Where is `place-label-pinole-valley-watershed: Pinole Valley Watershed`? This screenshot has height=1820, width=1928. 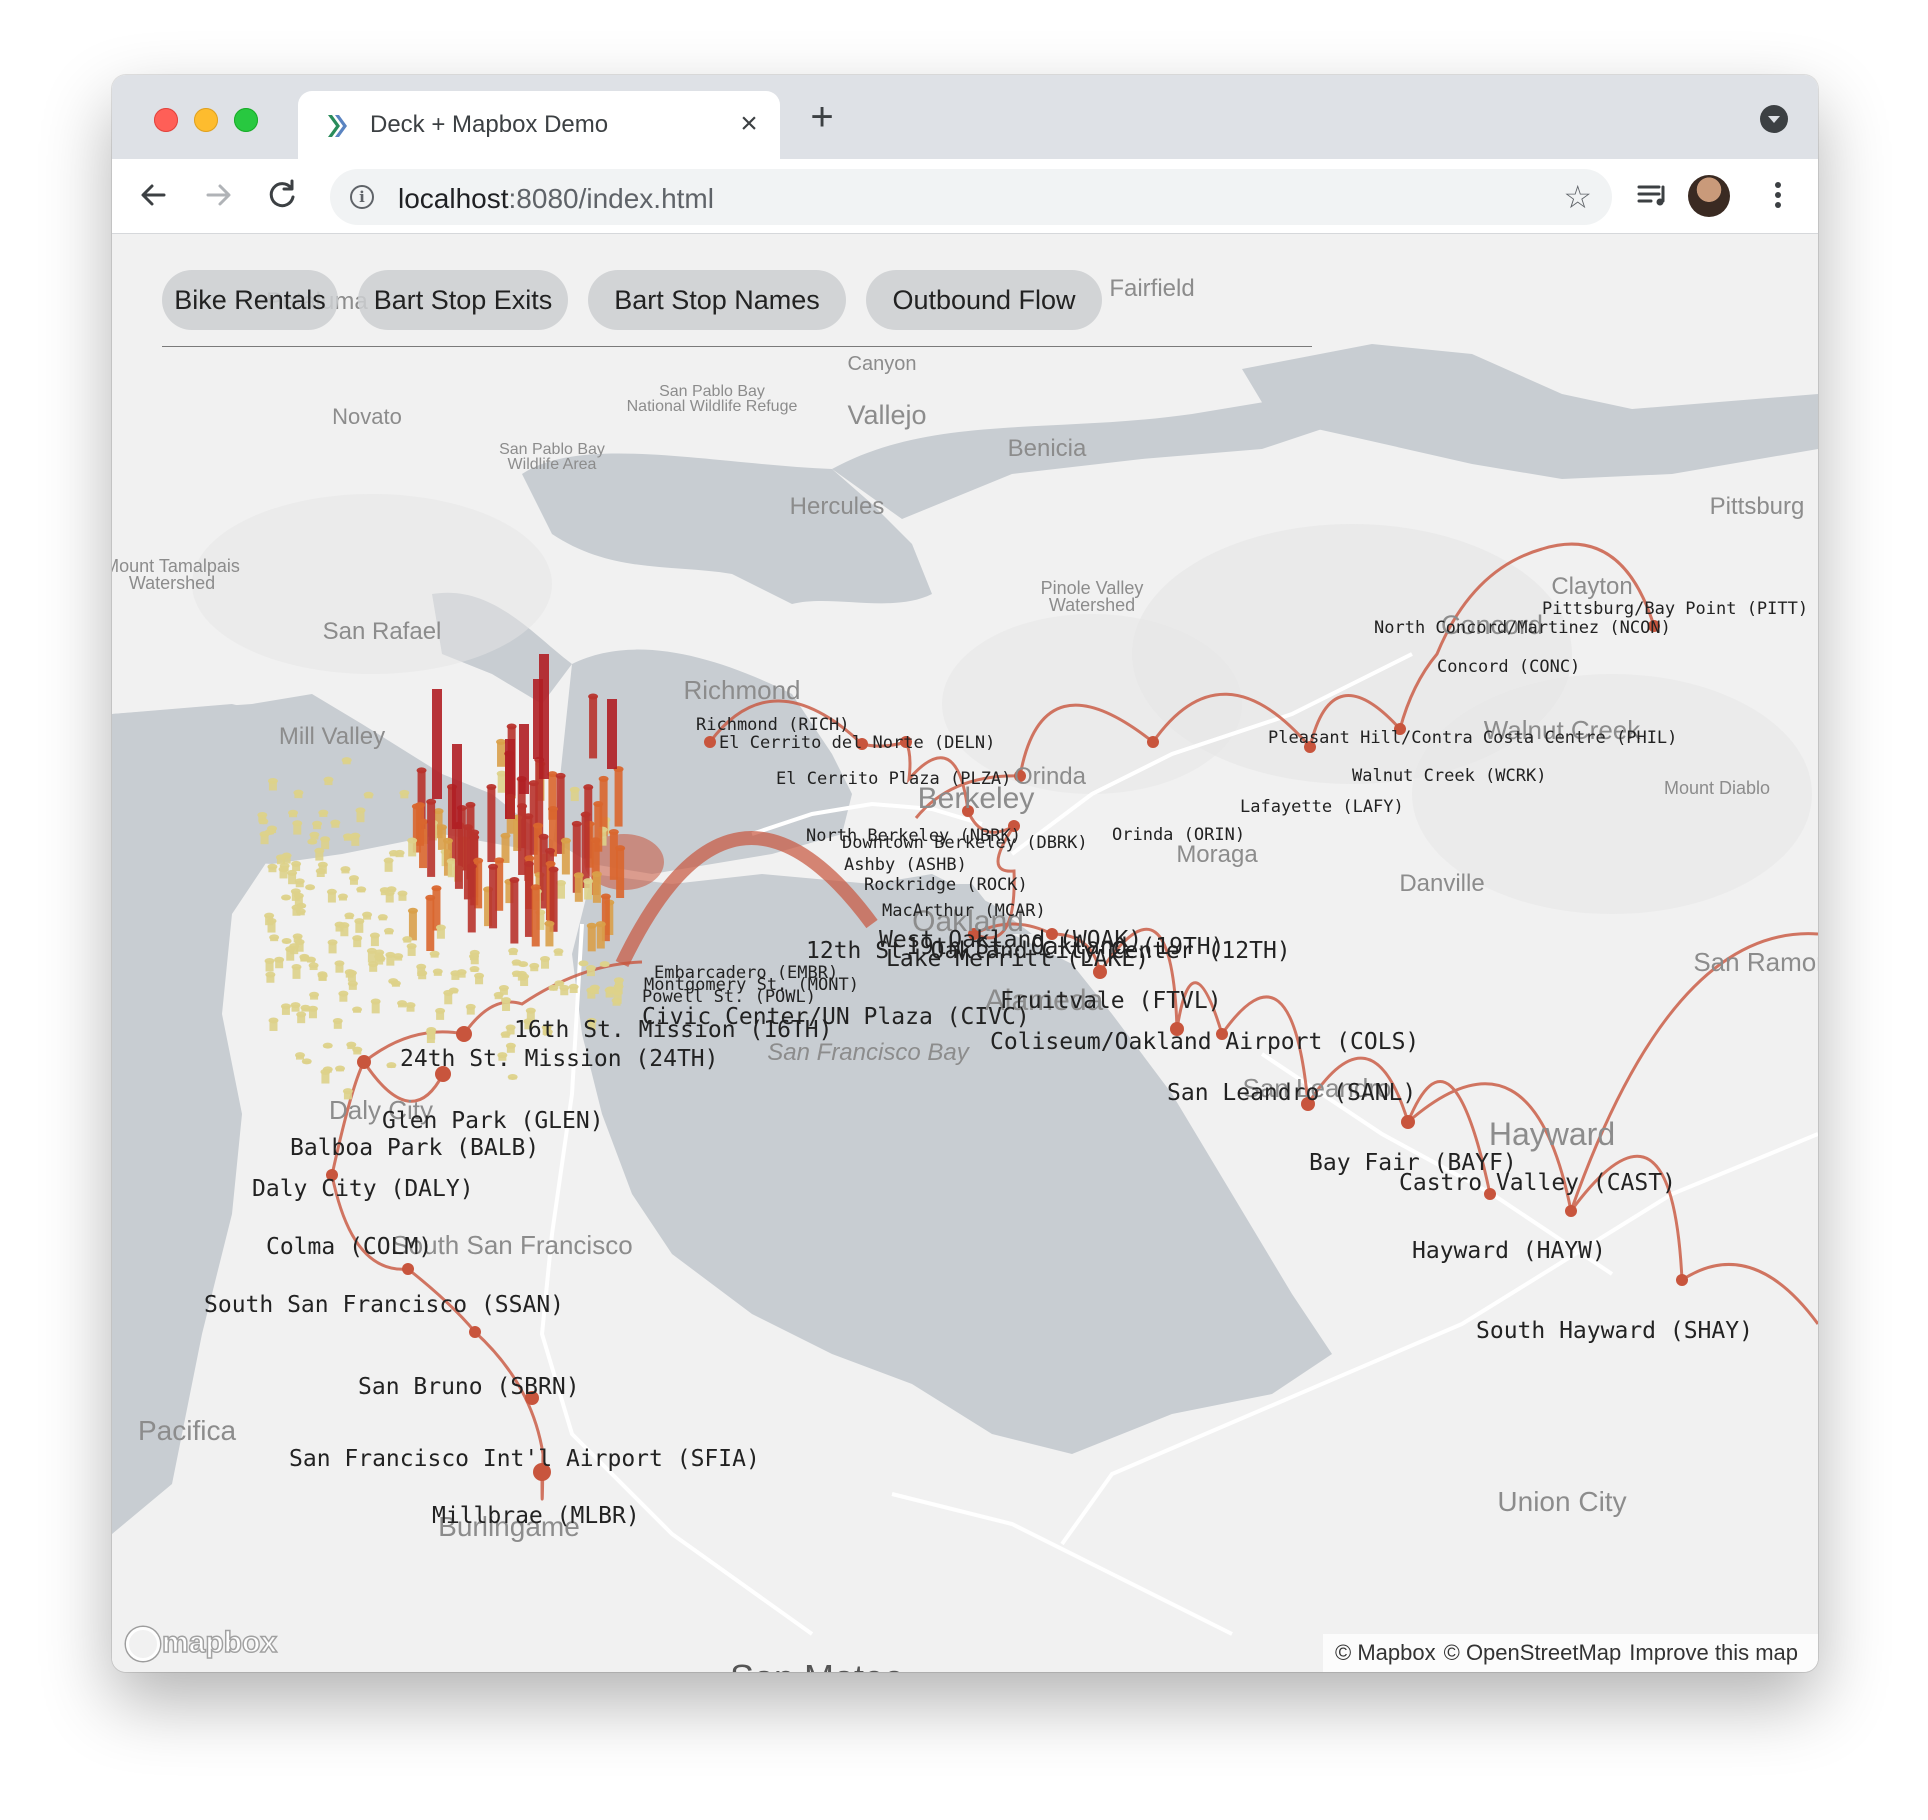
place-label-pinole-valley-watershed: Pinole Valley Watershed is located at coordinates (1092, 596).